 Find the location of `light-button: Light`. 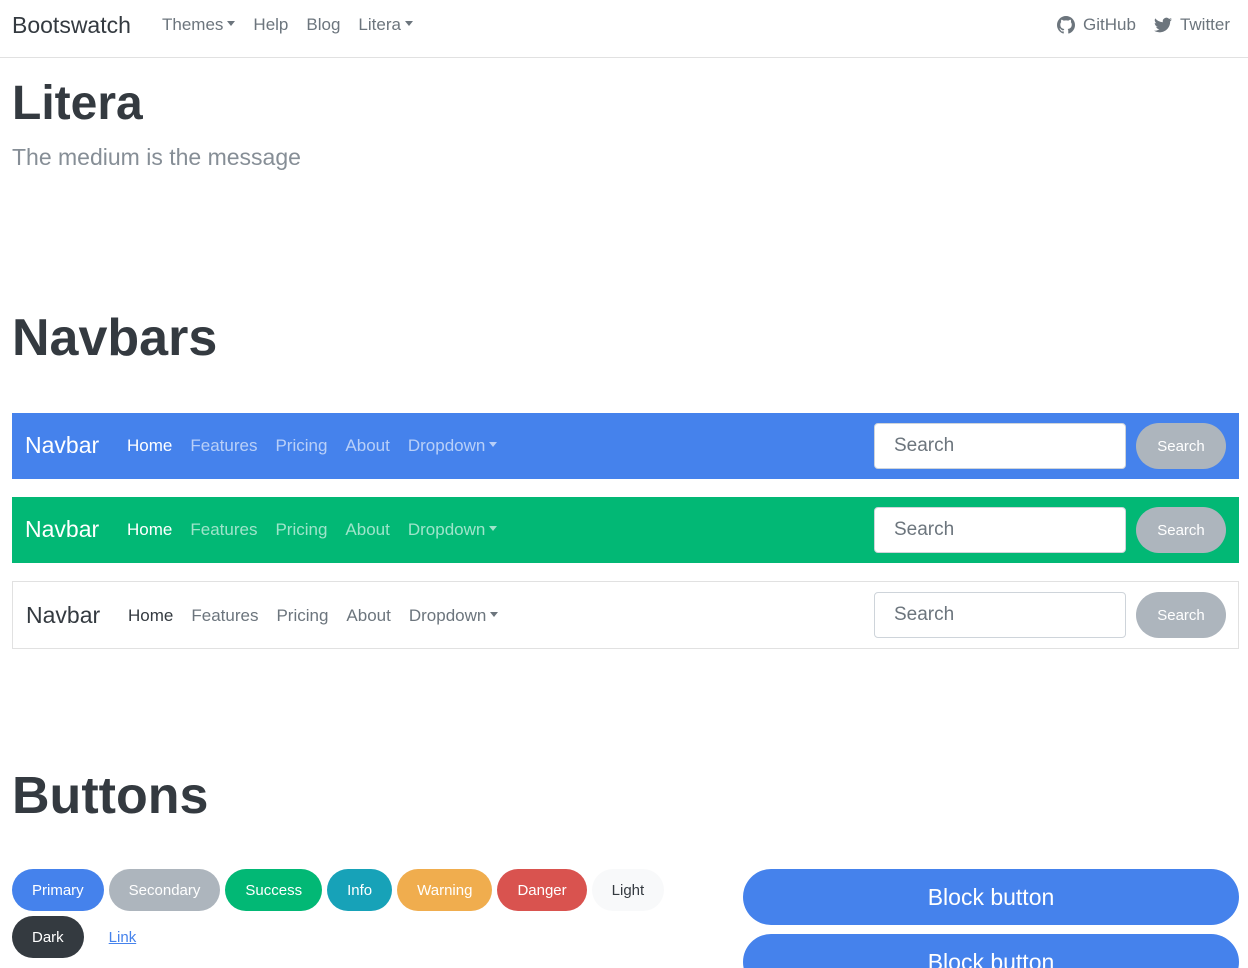

light-button: Light is located at coordinates (628, 890).